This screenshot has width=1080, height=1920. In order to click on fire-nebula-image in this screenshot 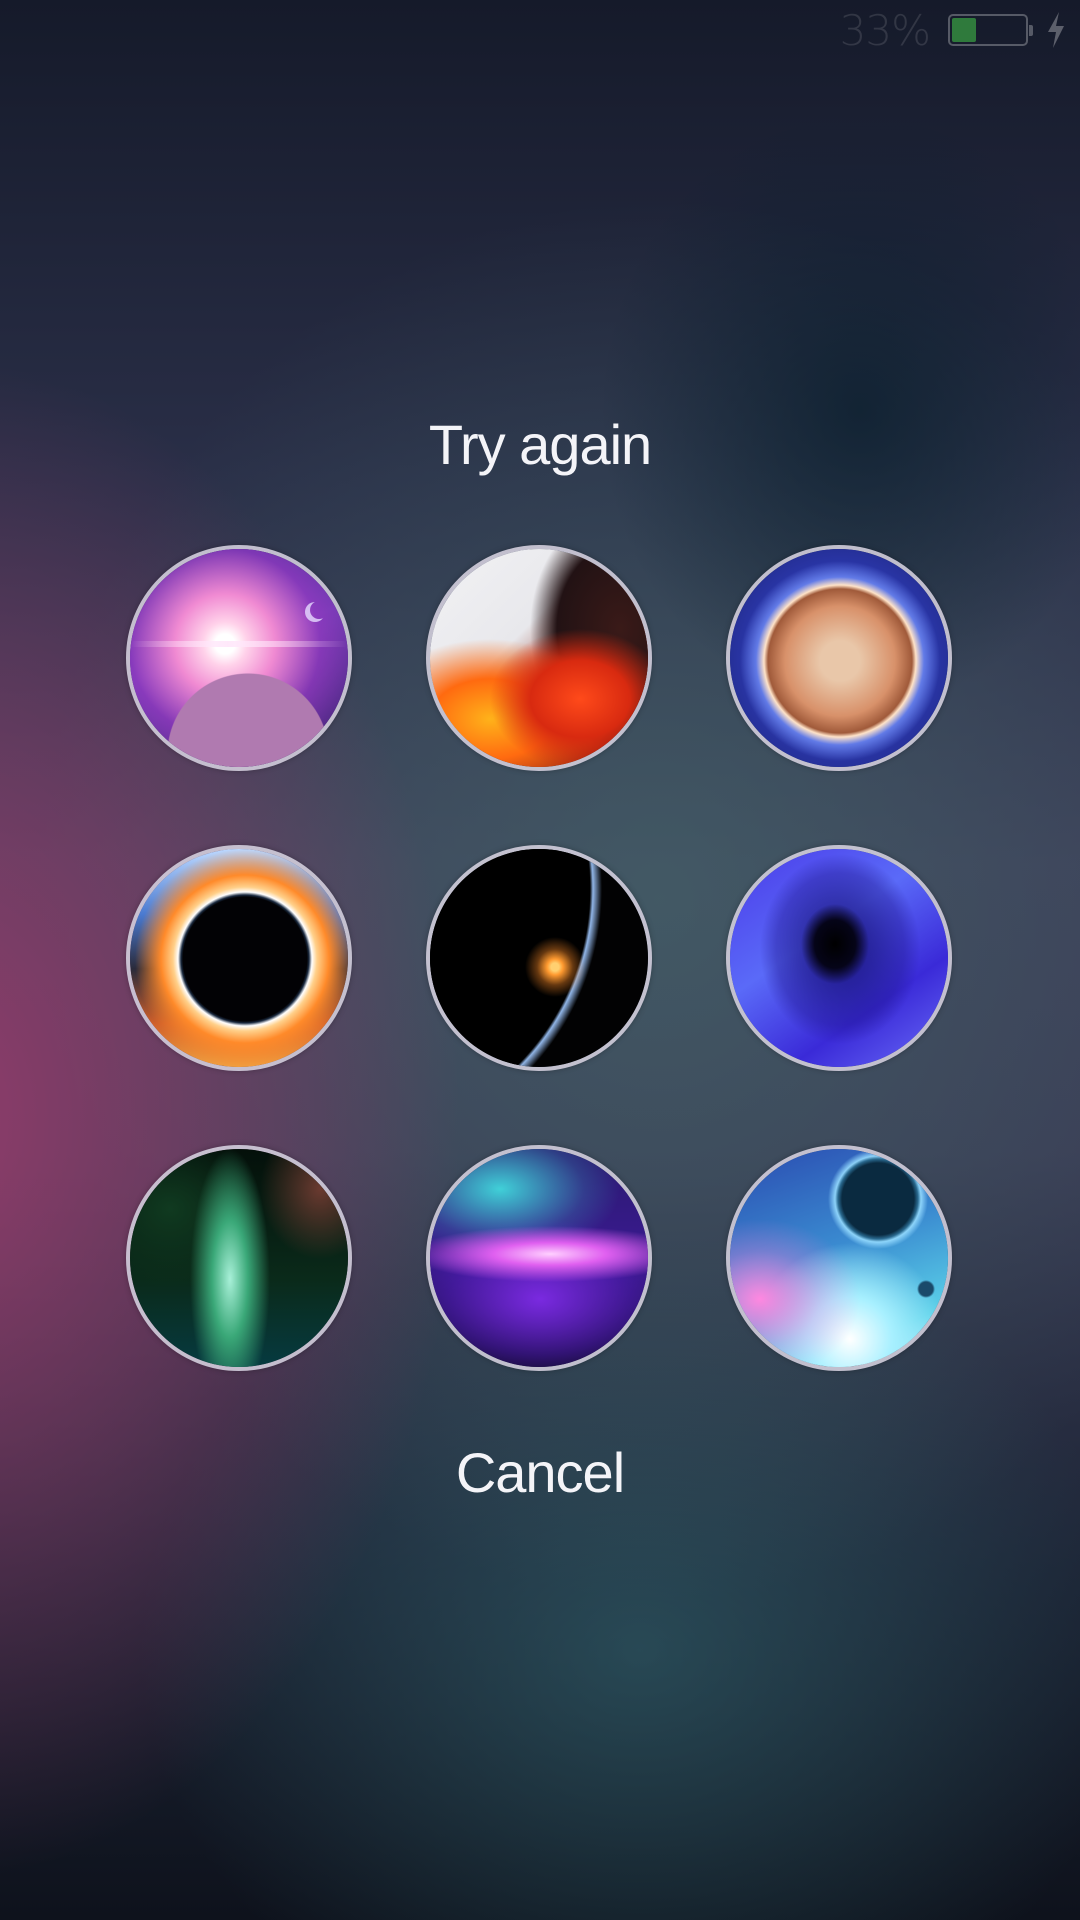, I will do `click(539, 658)`.